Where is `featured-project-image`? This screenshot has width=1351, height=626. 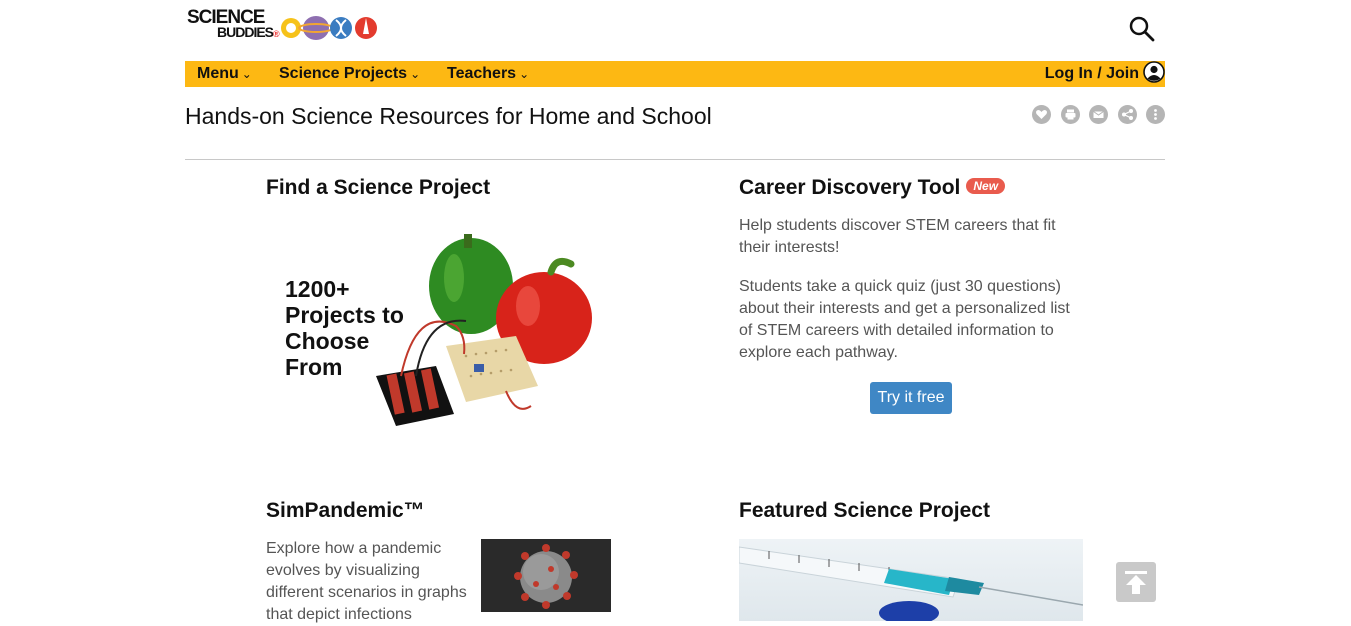 featured-project-image is located at coordinates (911, 580).